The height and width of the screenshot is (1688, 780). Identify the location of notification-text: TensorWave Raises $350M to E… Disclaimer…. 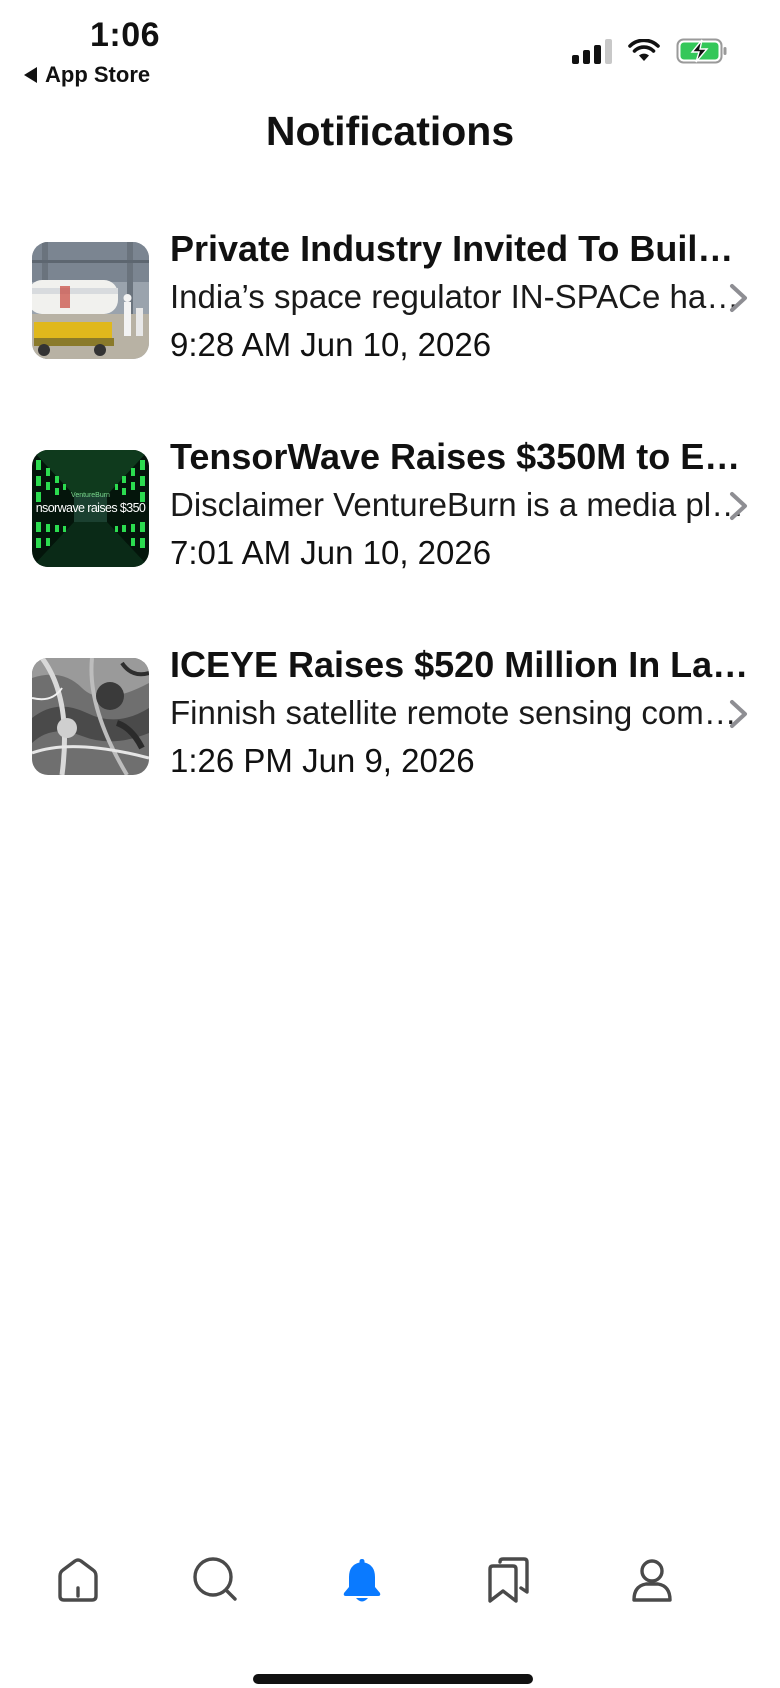
(460, 505).